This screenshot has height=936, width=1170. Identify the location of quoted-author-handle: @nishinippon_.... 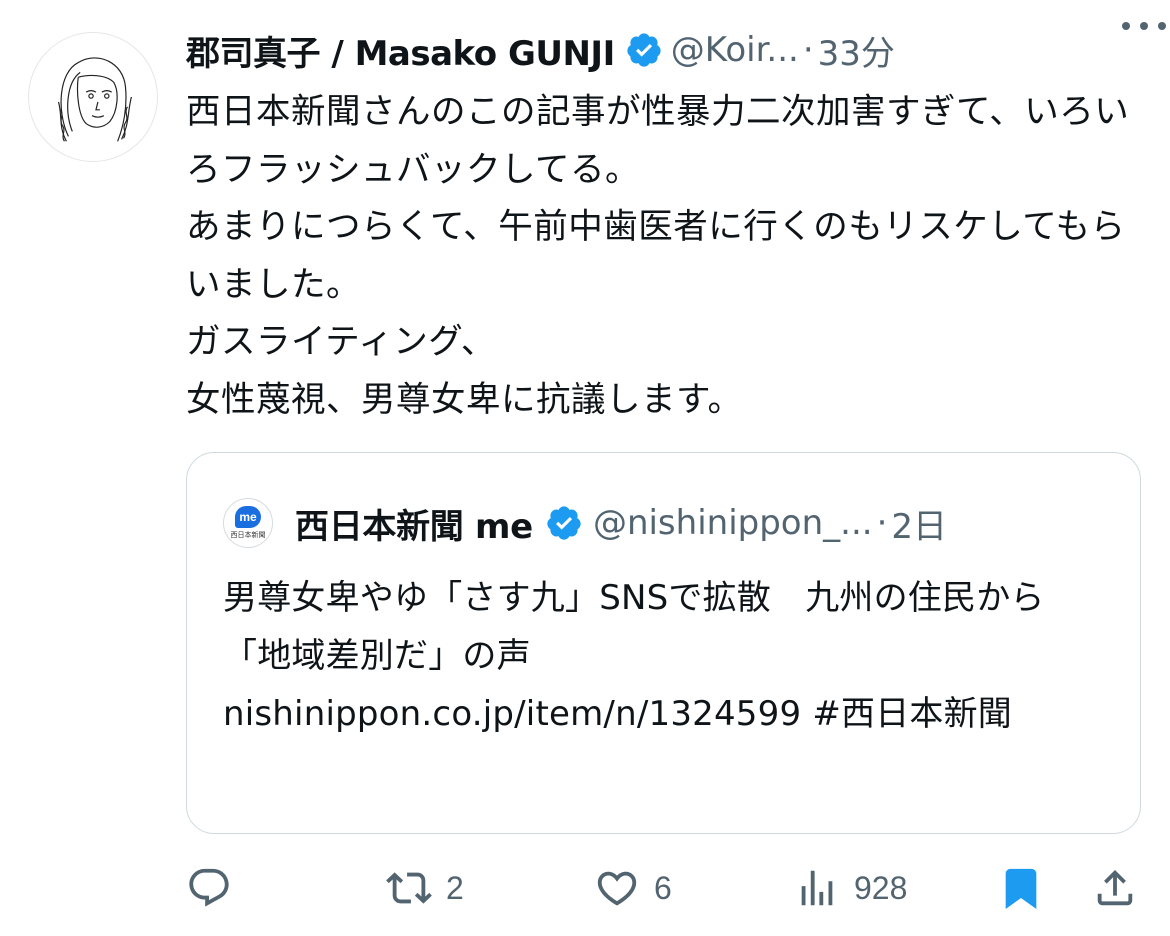
(732, 523).